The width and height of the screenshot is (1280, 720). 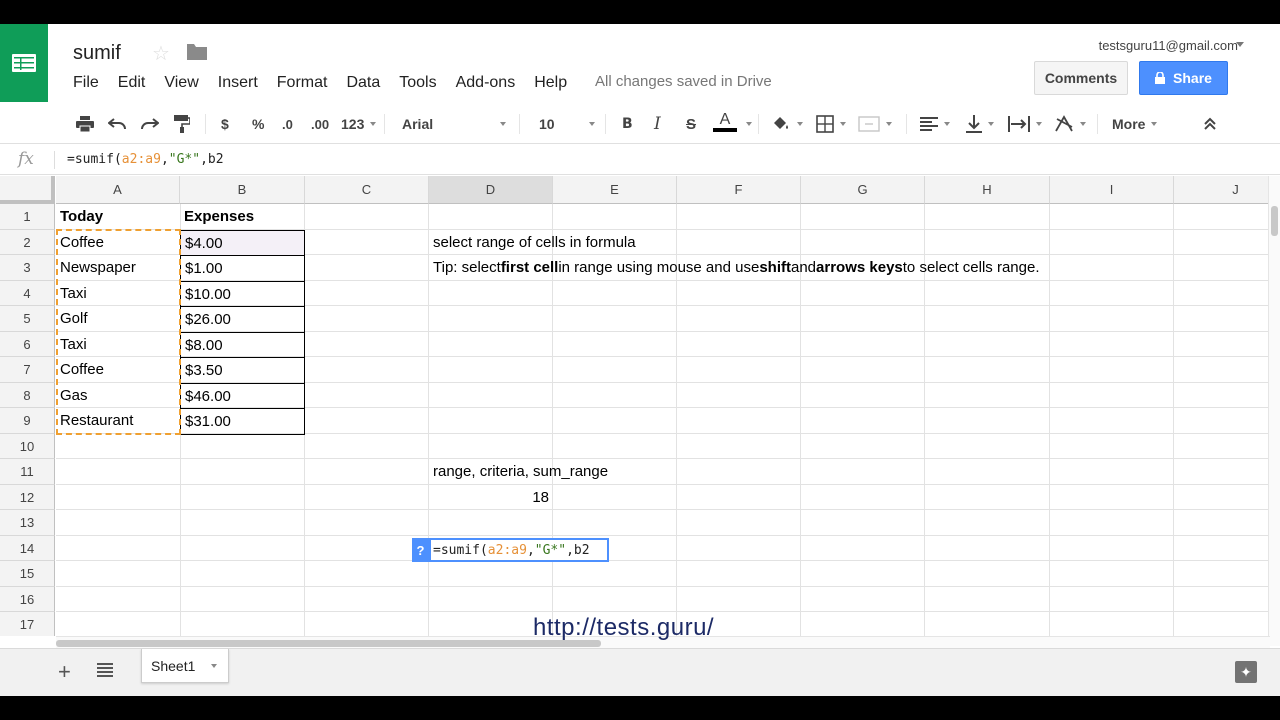 What do you see at coordinates (454, 124) in the screenshot?
I see `font-family-dropdown: Arial` at bounding box center [454, 124].